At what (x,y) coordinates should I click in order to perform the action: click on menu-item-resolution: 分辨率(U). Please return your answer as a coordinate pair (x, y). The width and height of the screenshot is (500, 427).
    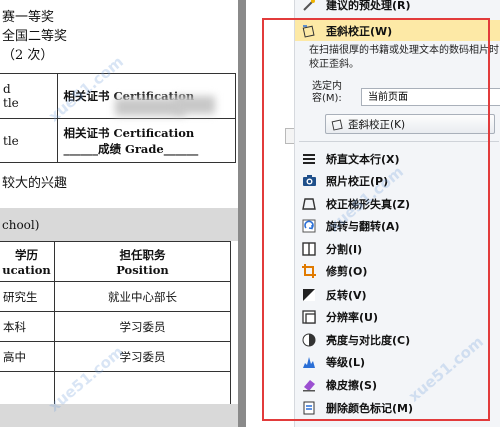
    Looking at the image, I should click on (397, 316).